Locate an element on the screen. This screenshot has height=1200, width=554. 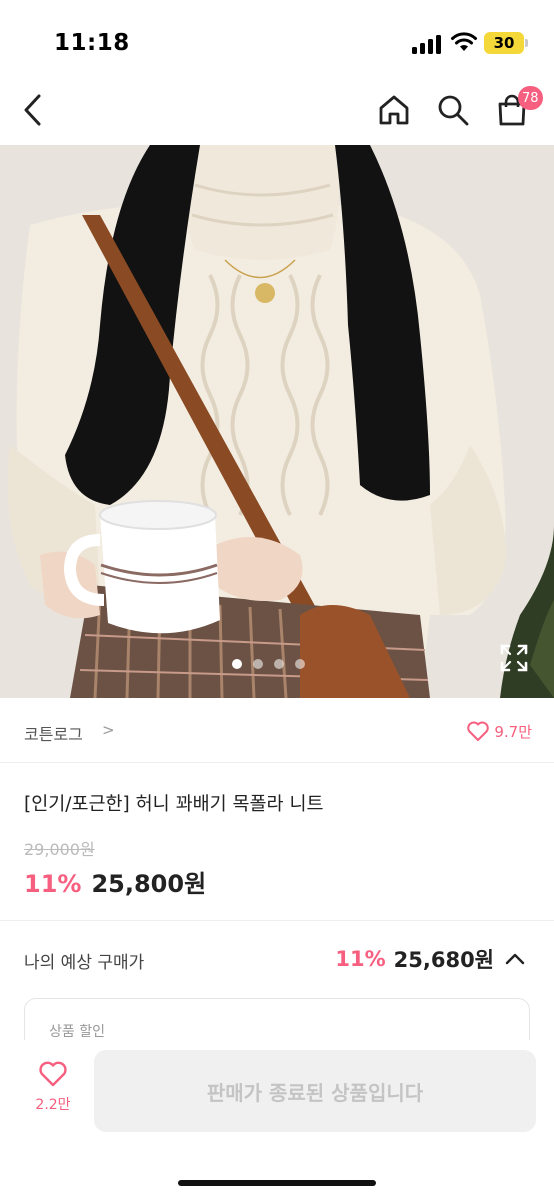
expected-discount: 11% is located at coordinates (360, 959).